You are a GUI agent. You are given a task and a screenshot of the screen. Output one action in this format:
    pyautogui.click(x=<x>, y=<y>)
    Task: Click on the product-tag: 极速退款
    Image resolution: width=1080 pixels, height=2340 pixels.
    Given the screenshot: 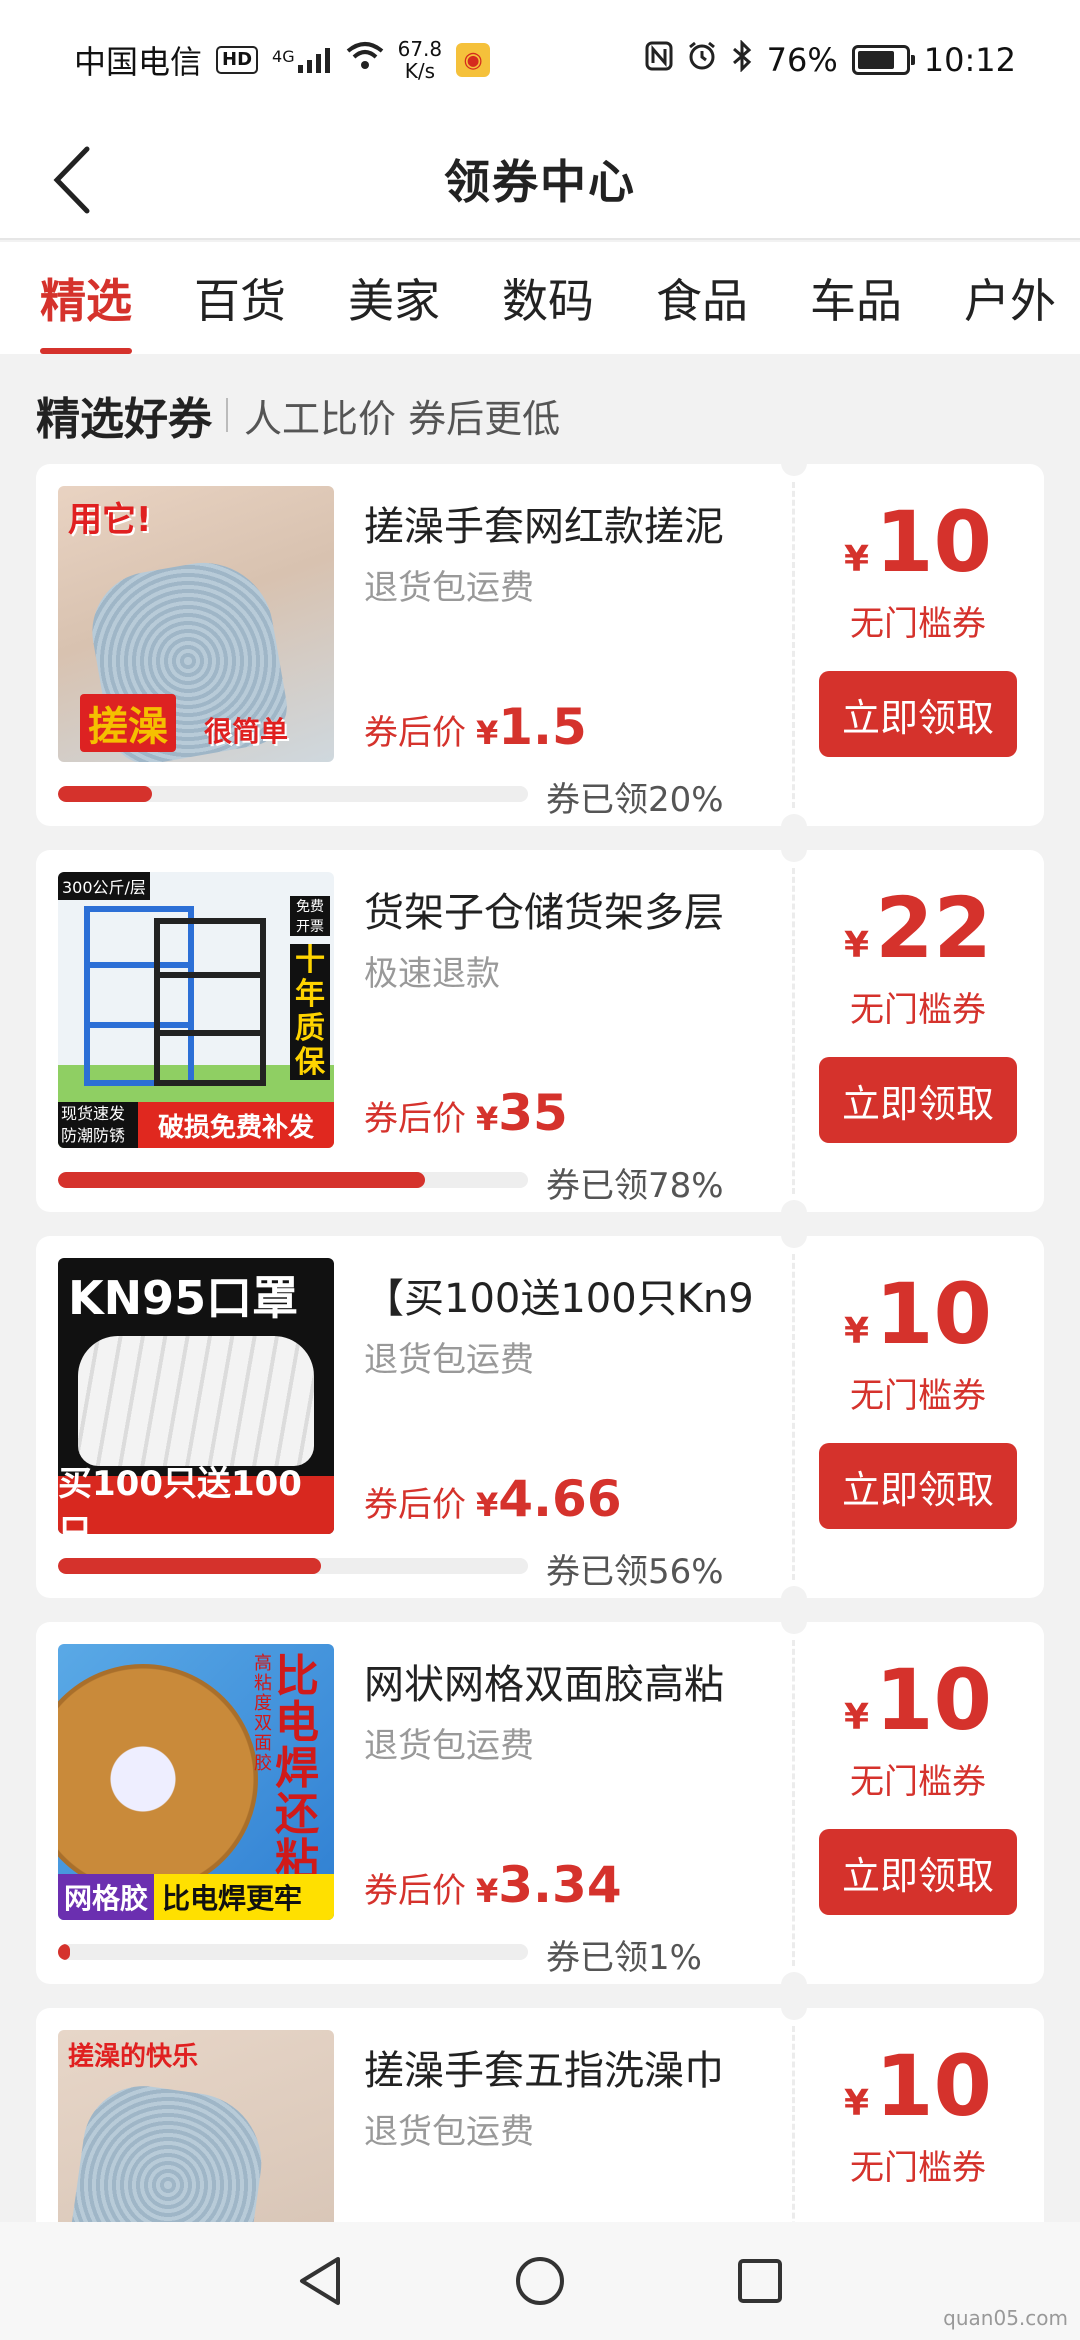 What is the action you would take?
    pyautogui.click(x=432, y=974)
    